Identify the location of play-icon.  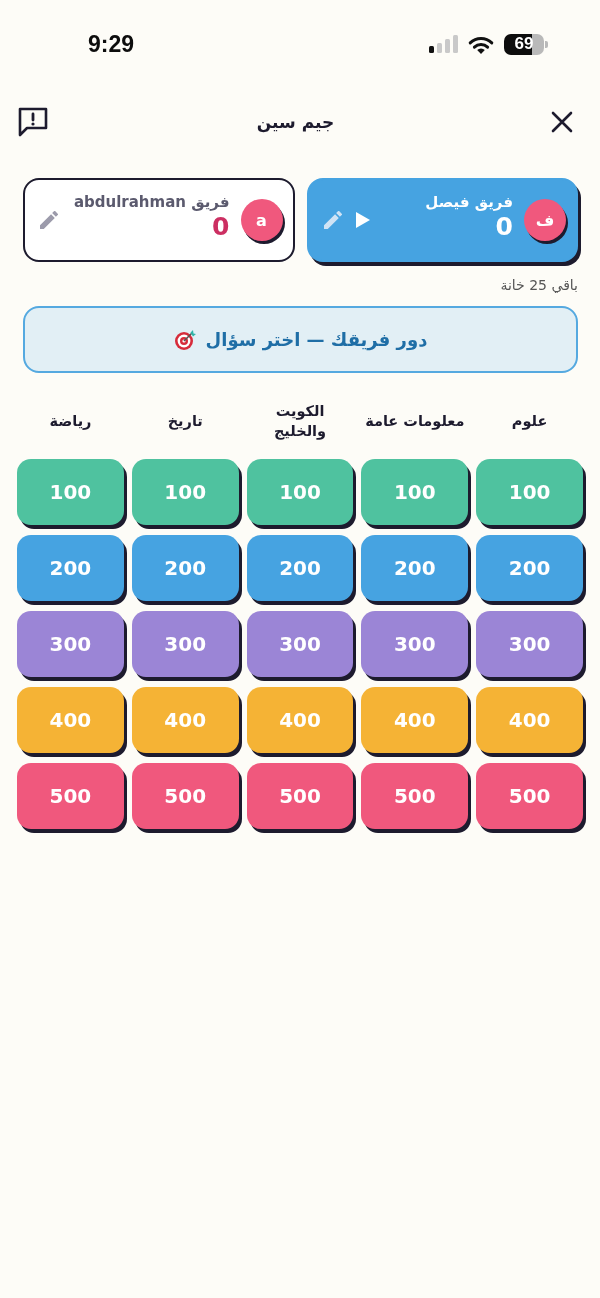
(362, 220).